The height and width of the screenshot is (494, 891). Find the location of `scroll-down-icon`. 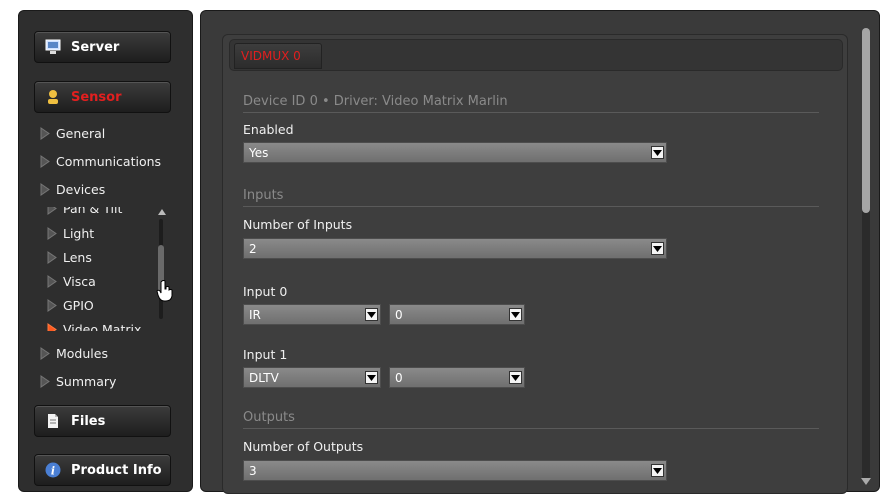

scroll-down-icon is located at coordinates (866, 482).